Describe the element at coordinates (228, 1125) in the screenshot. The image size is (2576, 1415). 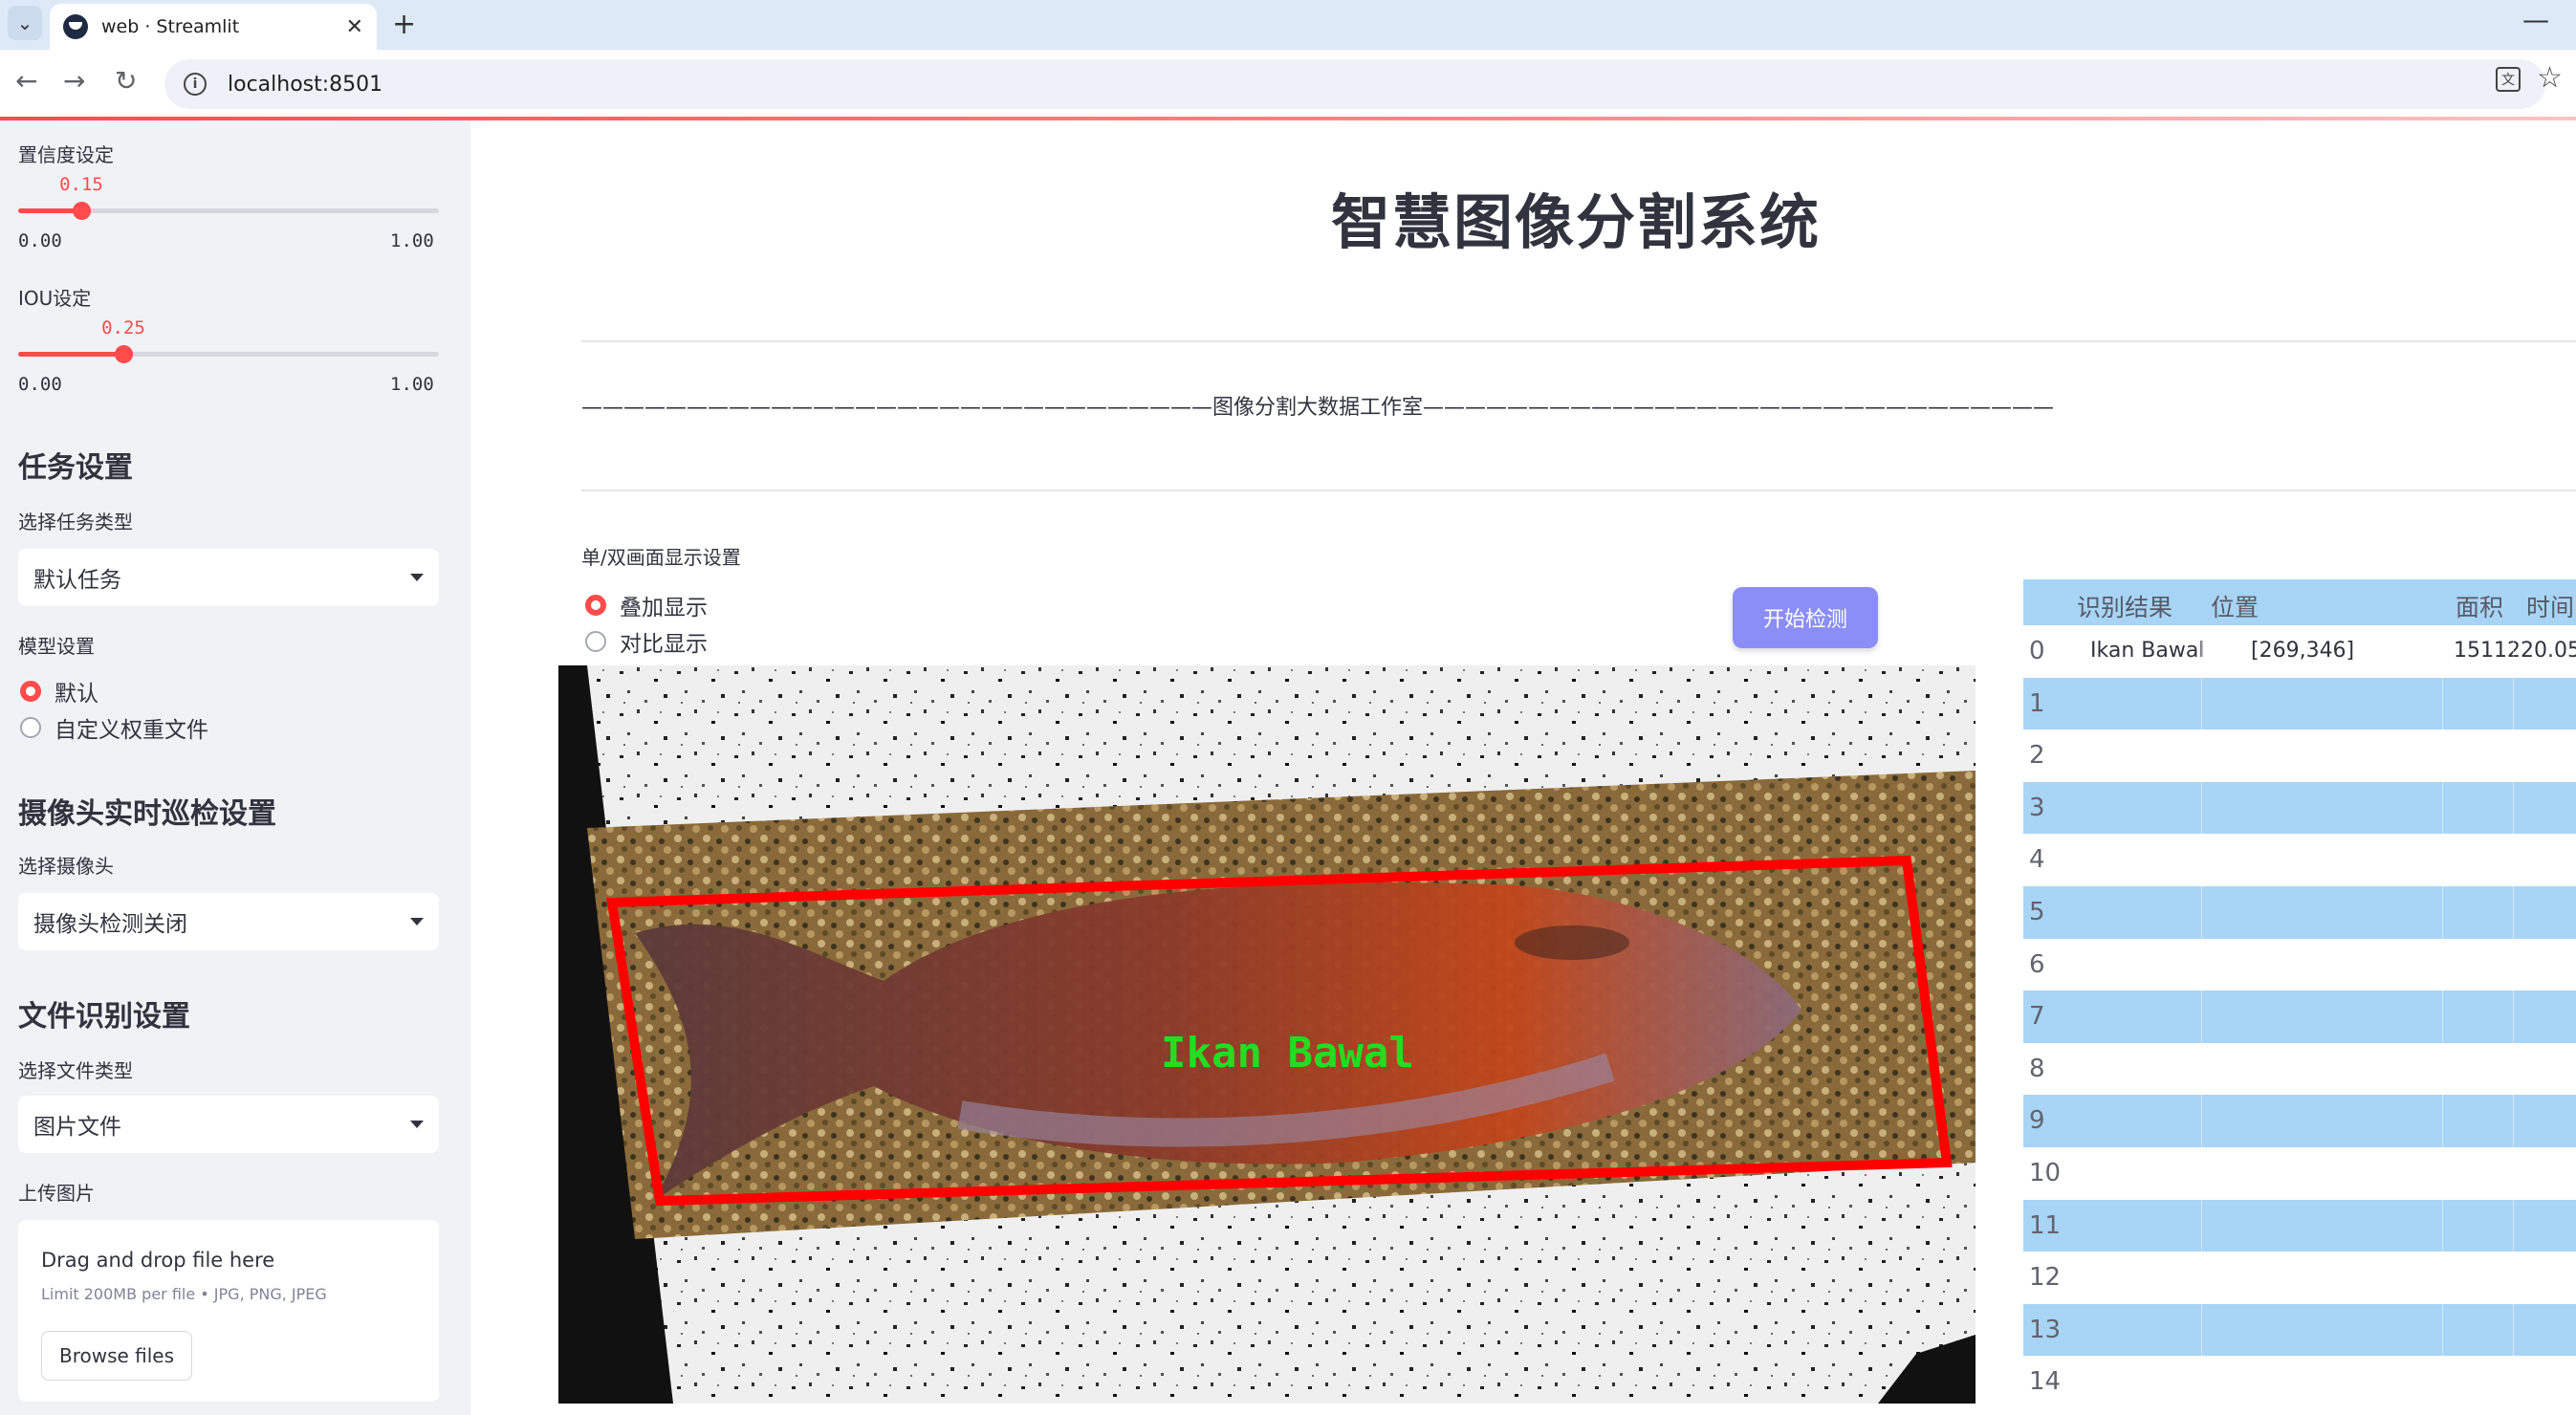
I see `file-type-select: 图片文件` at that location.